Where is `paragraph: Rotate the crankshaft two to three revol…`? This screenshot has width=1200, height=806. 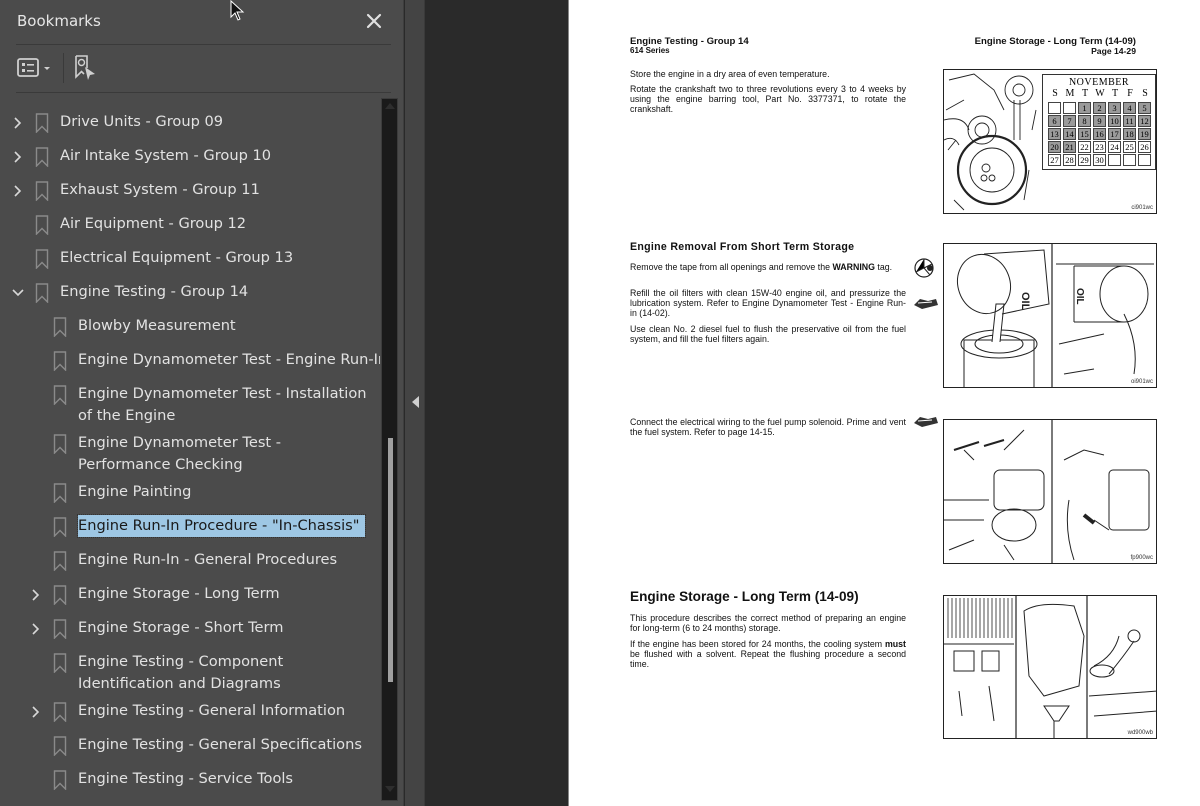 paragraph: Rotate the crankshaft two to three revol… is located at coordinates (768, 99).